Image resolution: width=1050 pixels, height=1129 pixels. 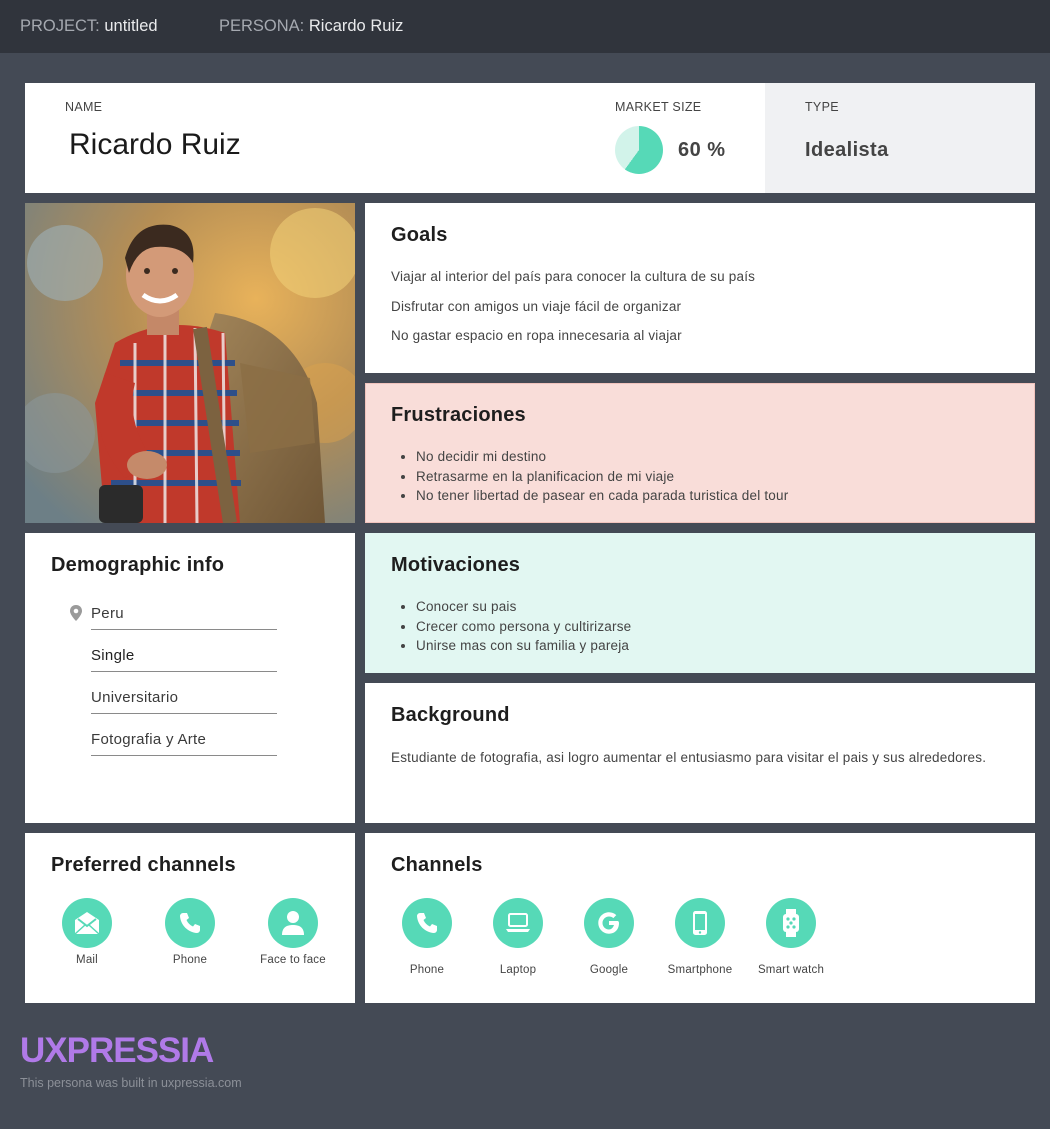 What do you see at coordinates (143, 865) in the screenshot?
I see `preferred-channels-title: Preferred channels` at bounding box center [143, 865].